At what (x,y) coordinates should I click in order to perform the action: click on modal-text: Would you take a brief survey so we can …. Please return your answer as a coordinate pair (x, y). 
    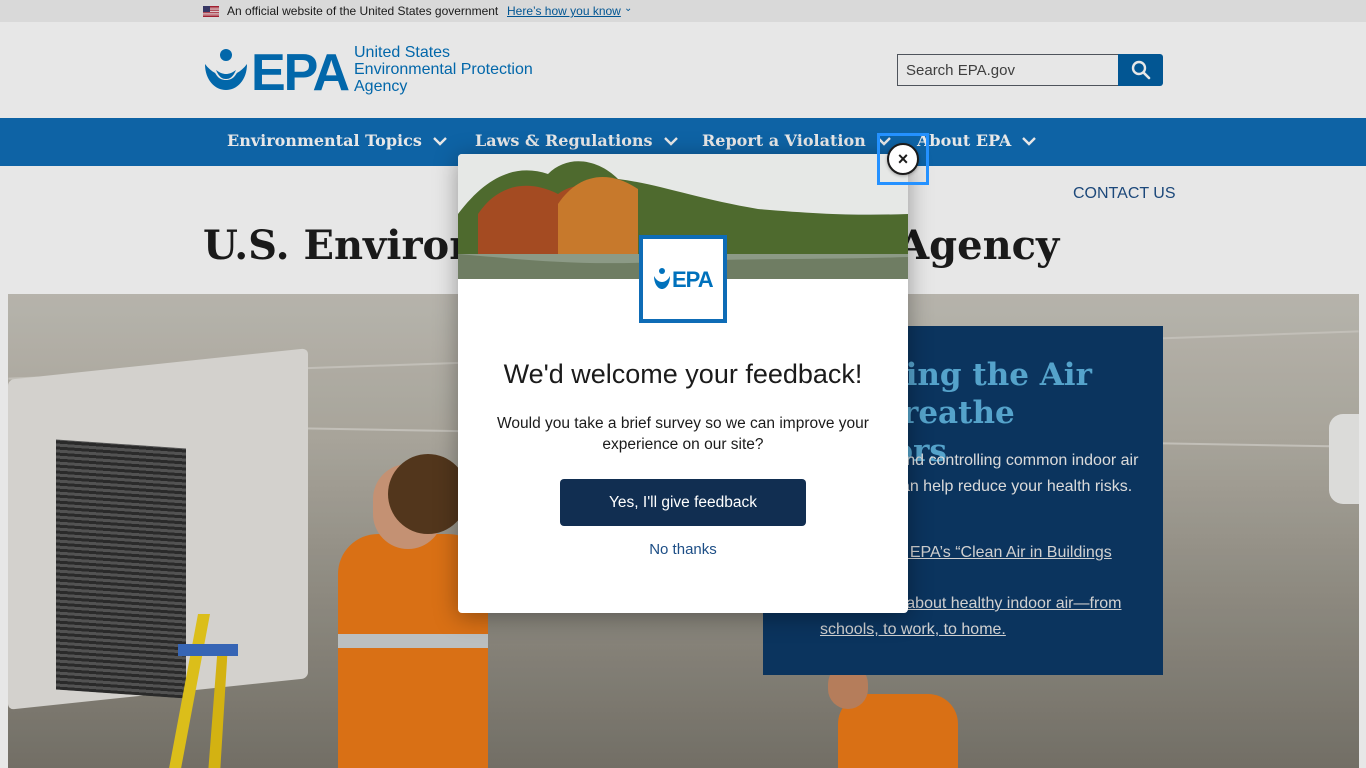
    Looking at the image, I should click on (683, 434).